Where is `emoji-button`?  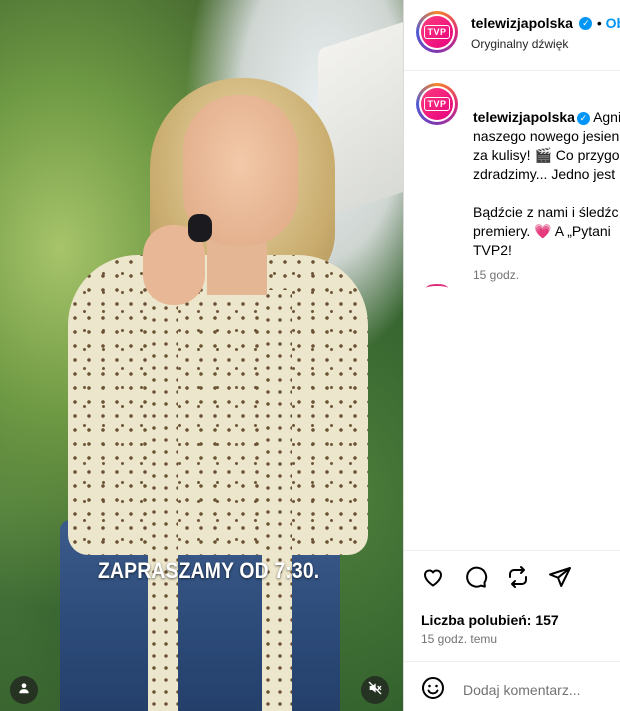 emoji-button is located at coordinates (433, 690).